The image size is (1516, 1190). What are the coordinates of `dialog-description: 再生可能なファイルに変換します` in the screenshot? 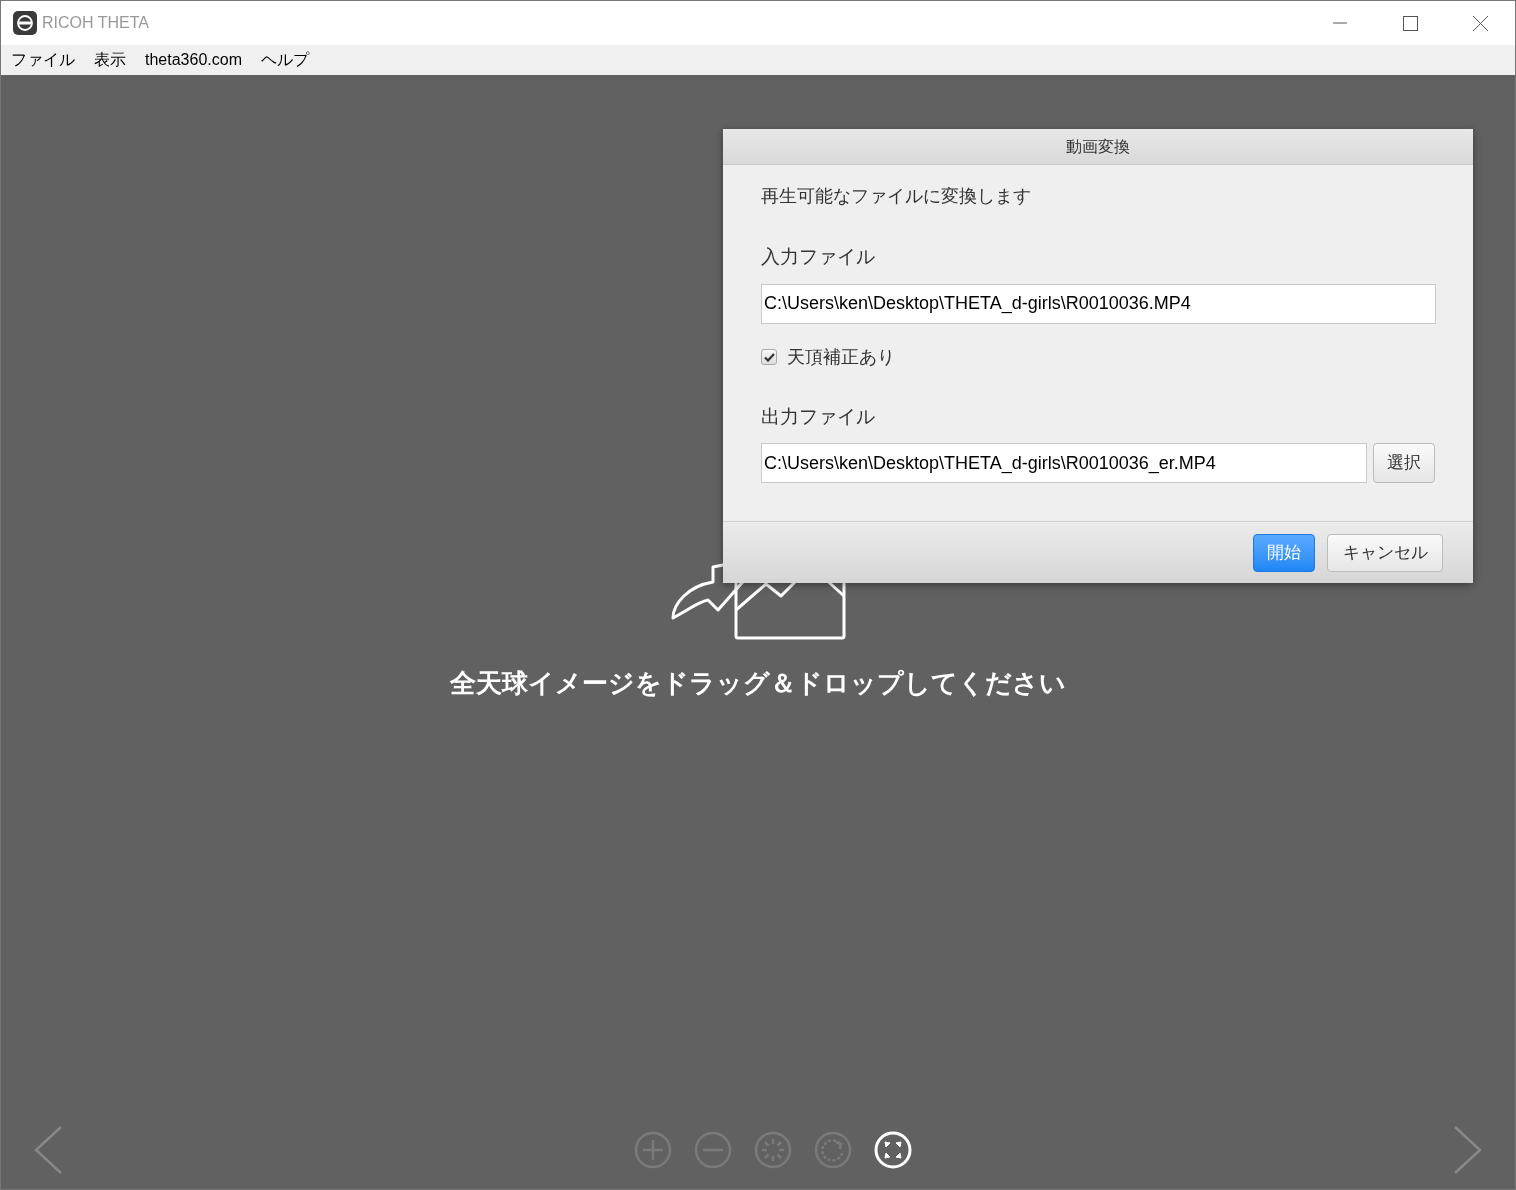 It's located at (896, 196).